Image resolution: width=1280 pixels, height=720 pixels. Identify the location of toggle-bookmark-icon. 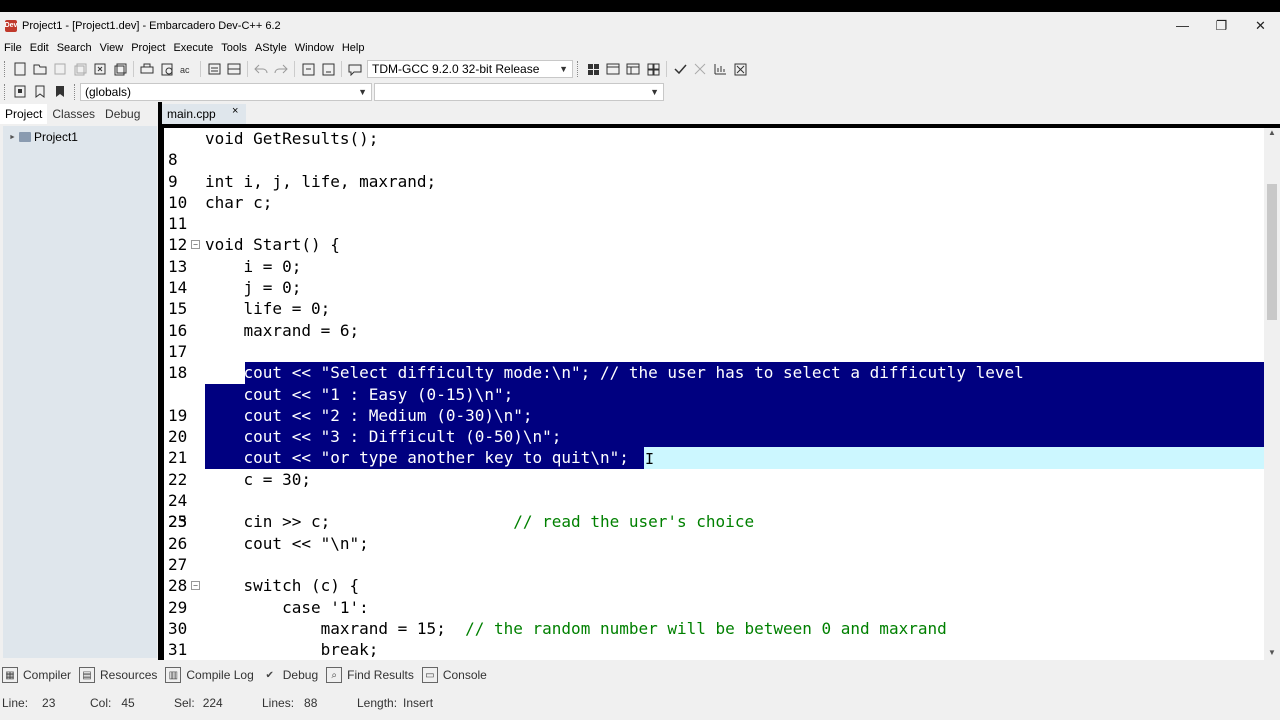
(234, 69).